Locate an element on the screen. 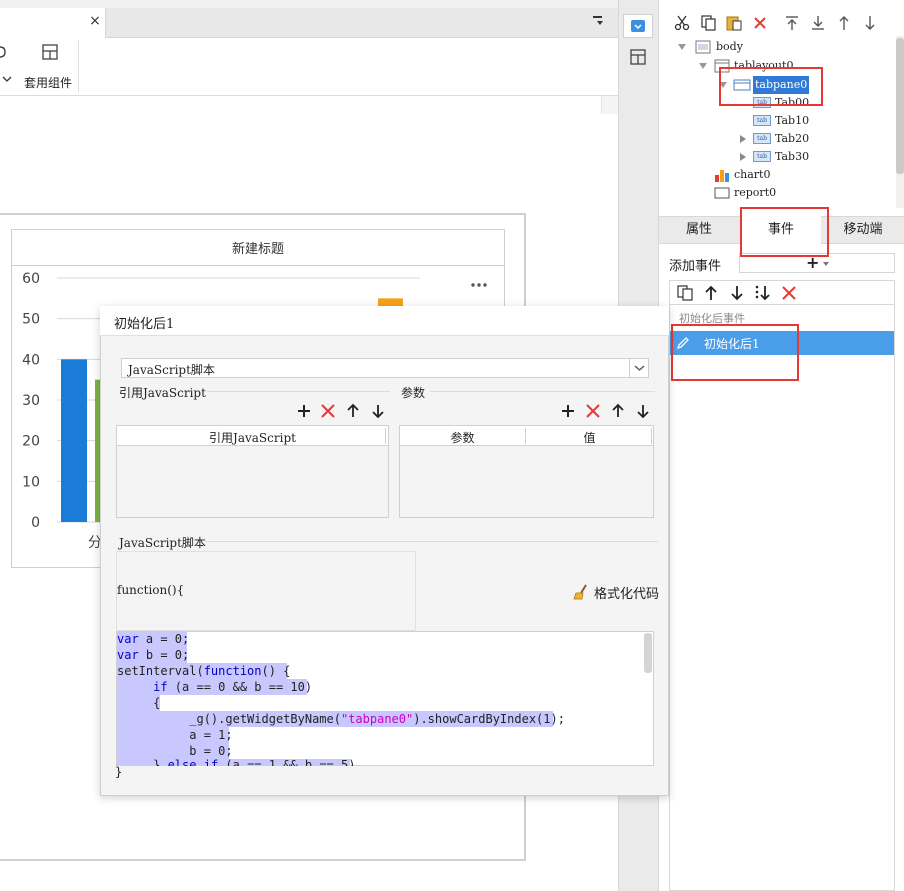 This screenshot has height=891, width=904. tree-item-tabpane0: tabpane0 is located at coordinates (779, 85).